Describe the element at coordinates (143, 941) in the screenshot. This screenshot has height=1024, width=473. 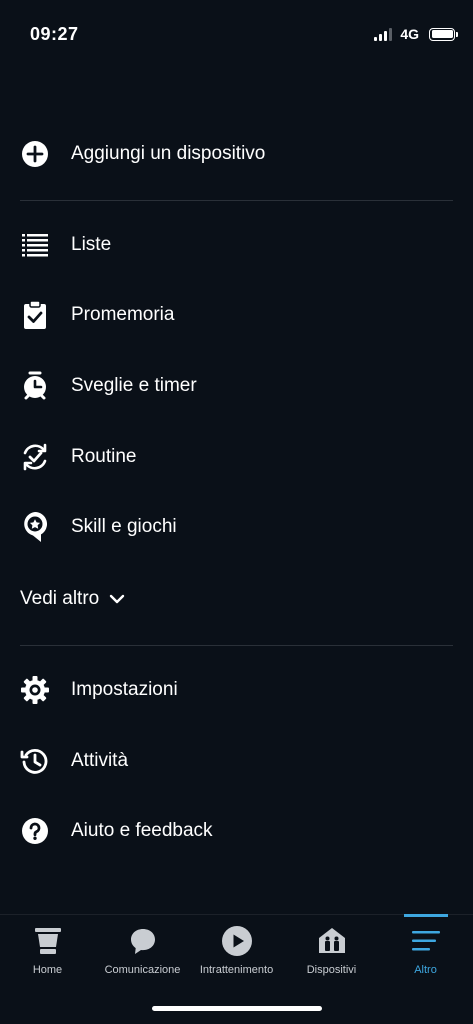
I see `chat-bubble-icon` at that location.